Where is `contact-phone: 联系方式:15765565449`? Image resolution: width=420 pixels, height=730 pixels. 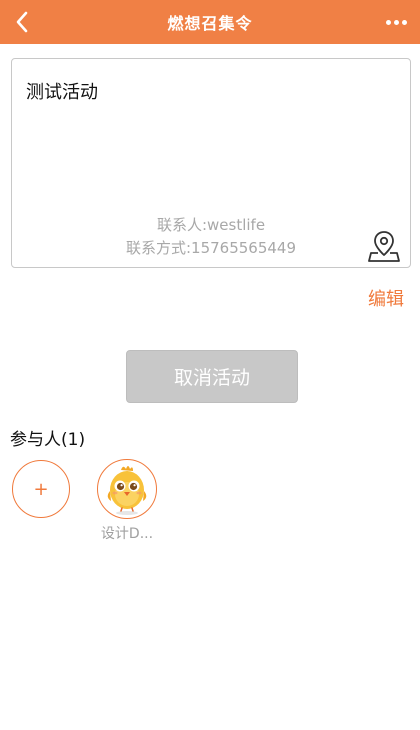 contact-phone: 联系方式:15765565449 is located at coordinates (211, 248).